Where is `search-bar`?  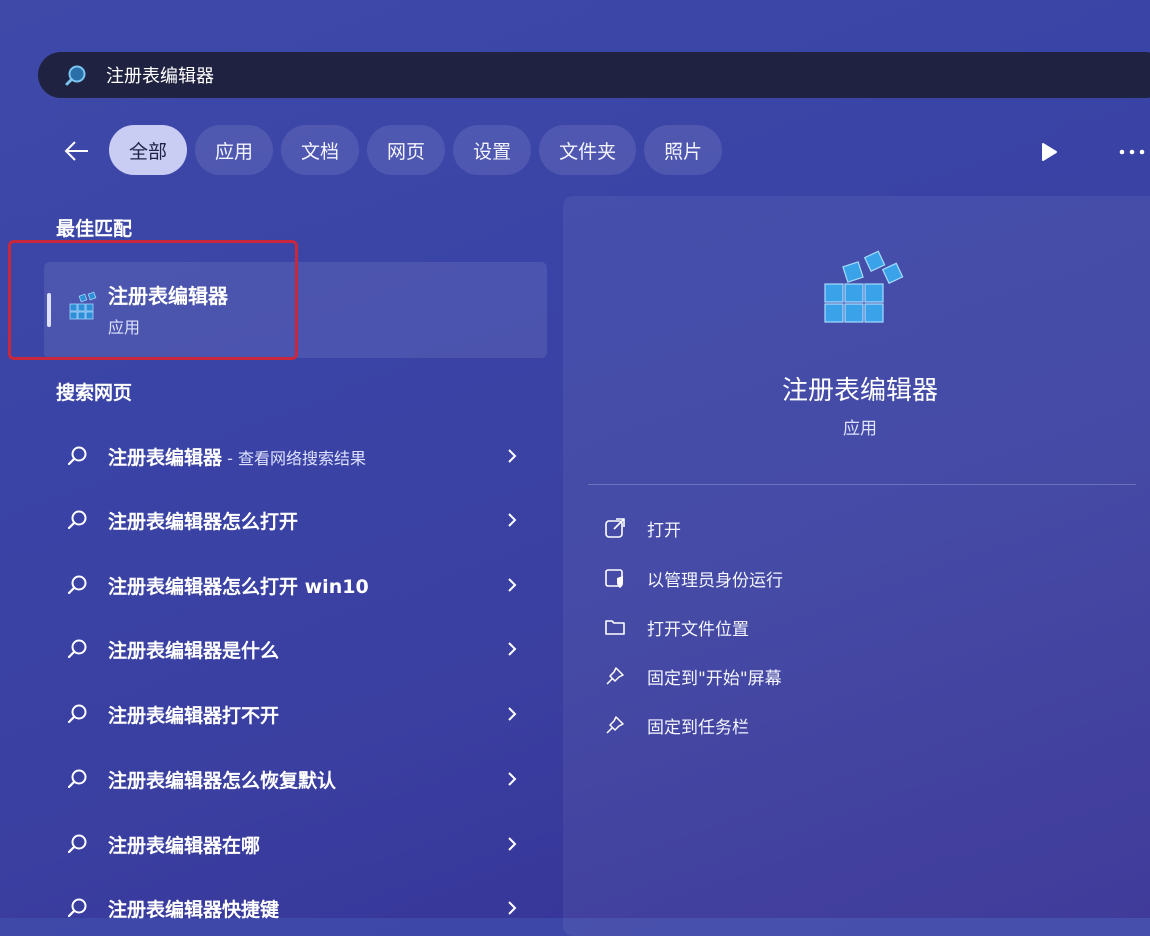
search-bar is located at coordinates (594, 75).